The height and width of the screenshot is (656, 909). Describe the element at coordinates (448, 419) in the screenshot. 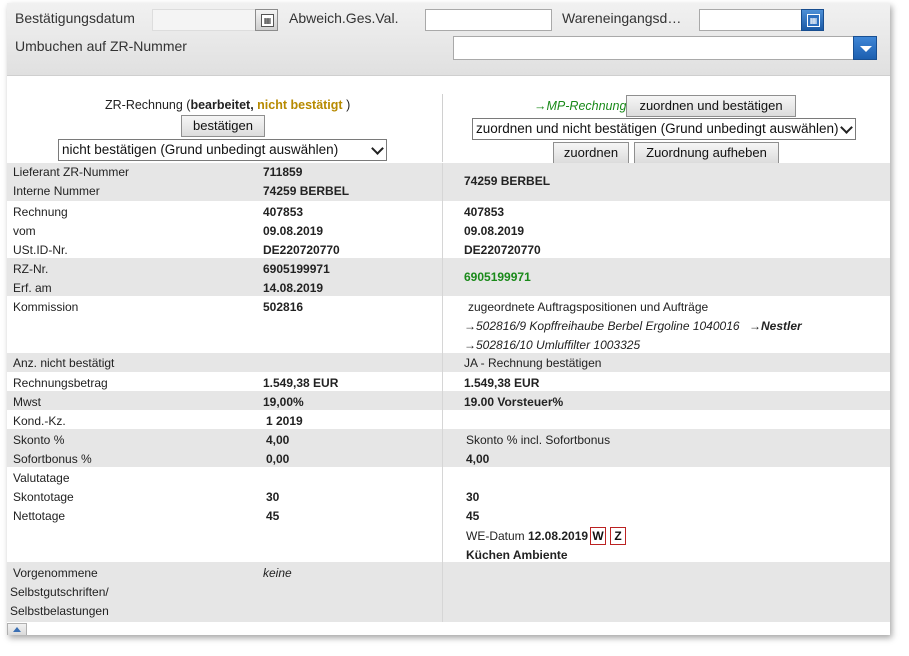

I see `condition-row: Kond.-Kz. 1 2019` at that location.